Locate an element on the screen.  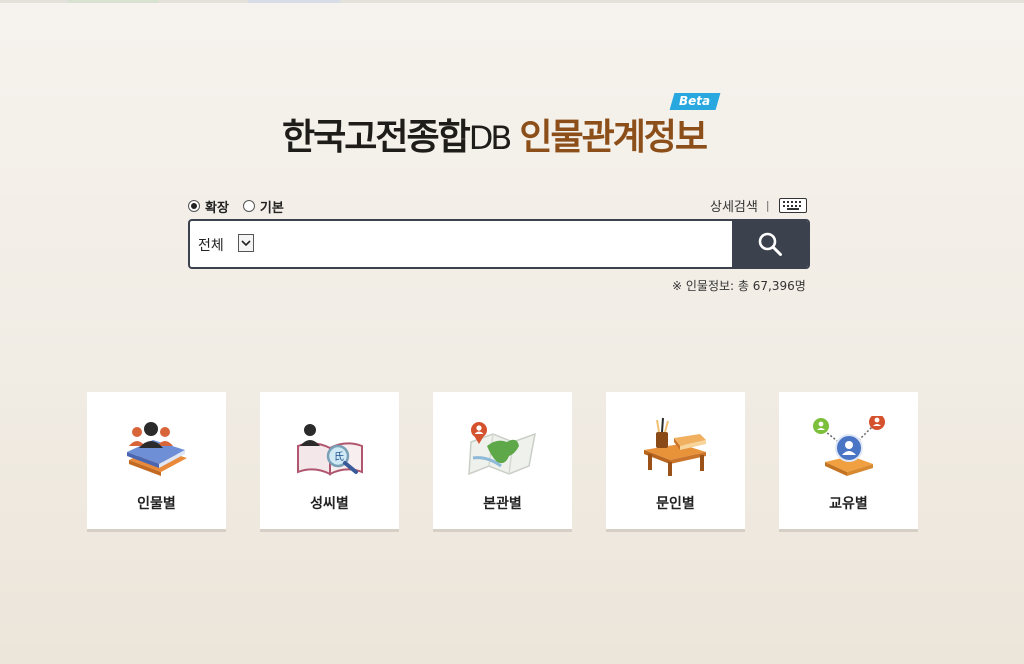
category-label: 교유별 is located at coordinates (848, 504).